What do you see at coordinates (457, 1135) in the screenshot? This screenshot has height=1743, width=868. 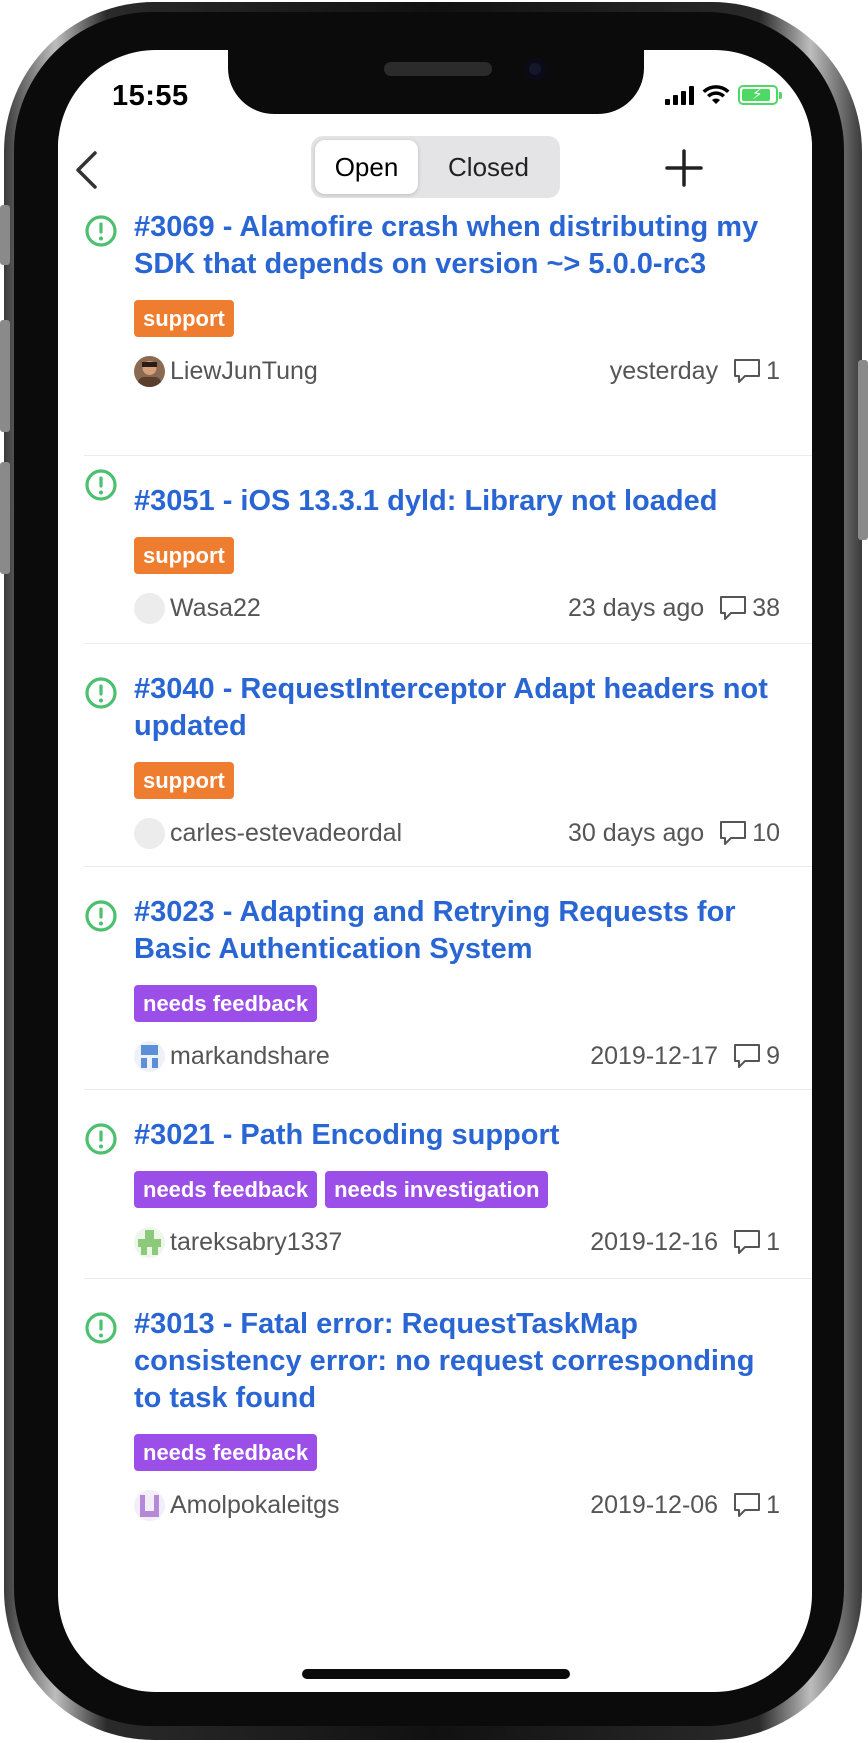 I see `issue-title: #3021 - Path Encoding support` at bounding box center [457, 1135].